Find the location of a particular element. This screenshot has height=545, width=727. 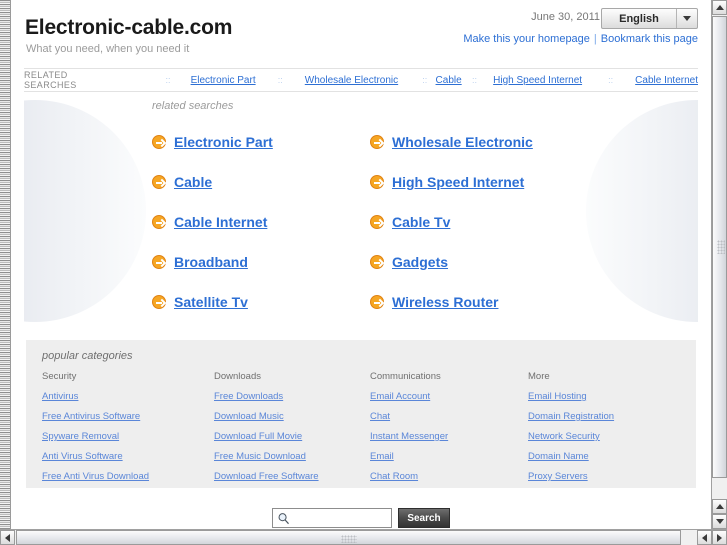

category-link: Download Music is located at coordinates (292, 416).